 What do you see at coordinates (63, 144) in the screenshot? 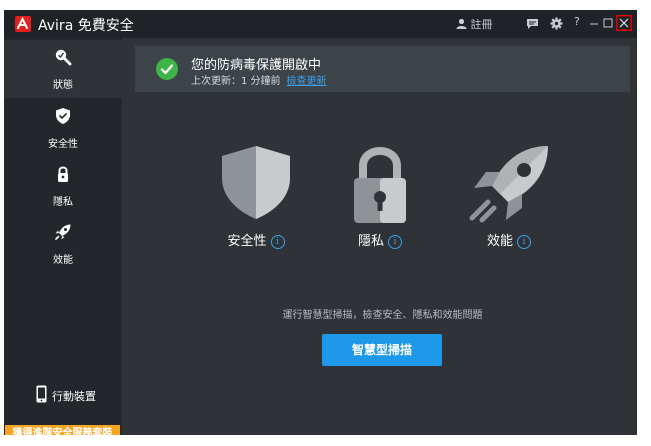
I see `sidebar-item-label: 安全性` at bounding box center [63, 144].